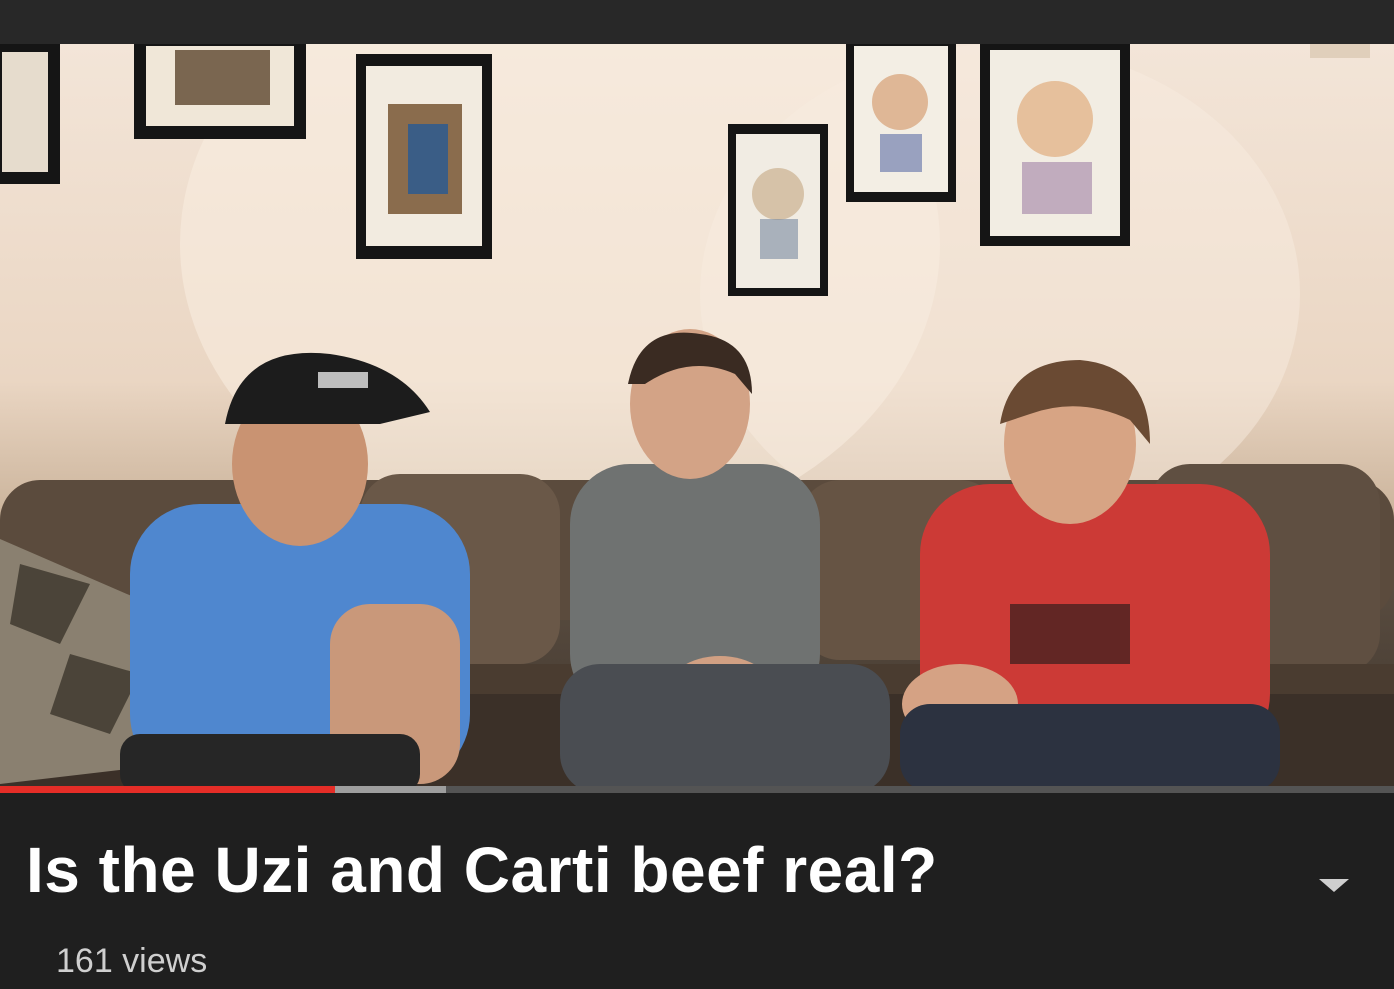 The height and width of the screenshot is (989, 1394). What do you see at coordinates (697, 789) in the screenshot?
I see `video-progress-bar` at bounding box center [697, 789].